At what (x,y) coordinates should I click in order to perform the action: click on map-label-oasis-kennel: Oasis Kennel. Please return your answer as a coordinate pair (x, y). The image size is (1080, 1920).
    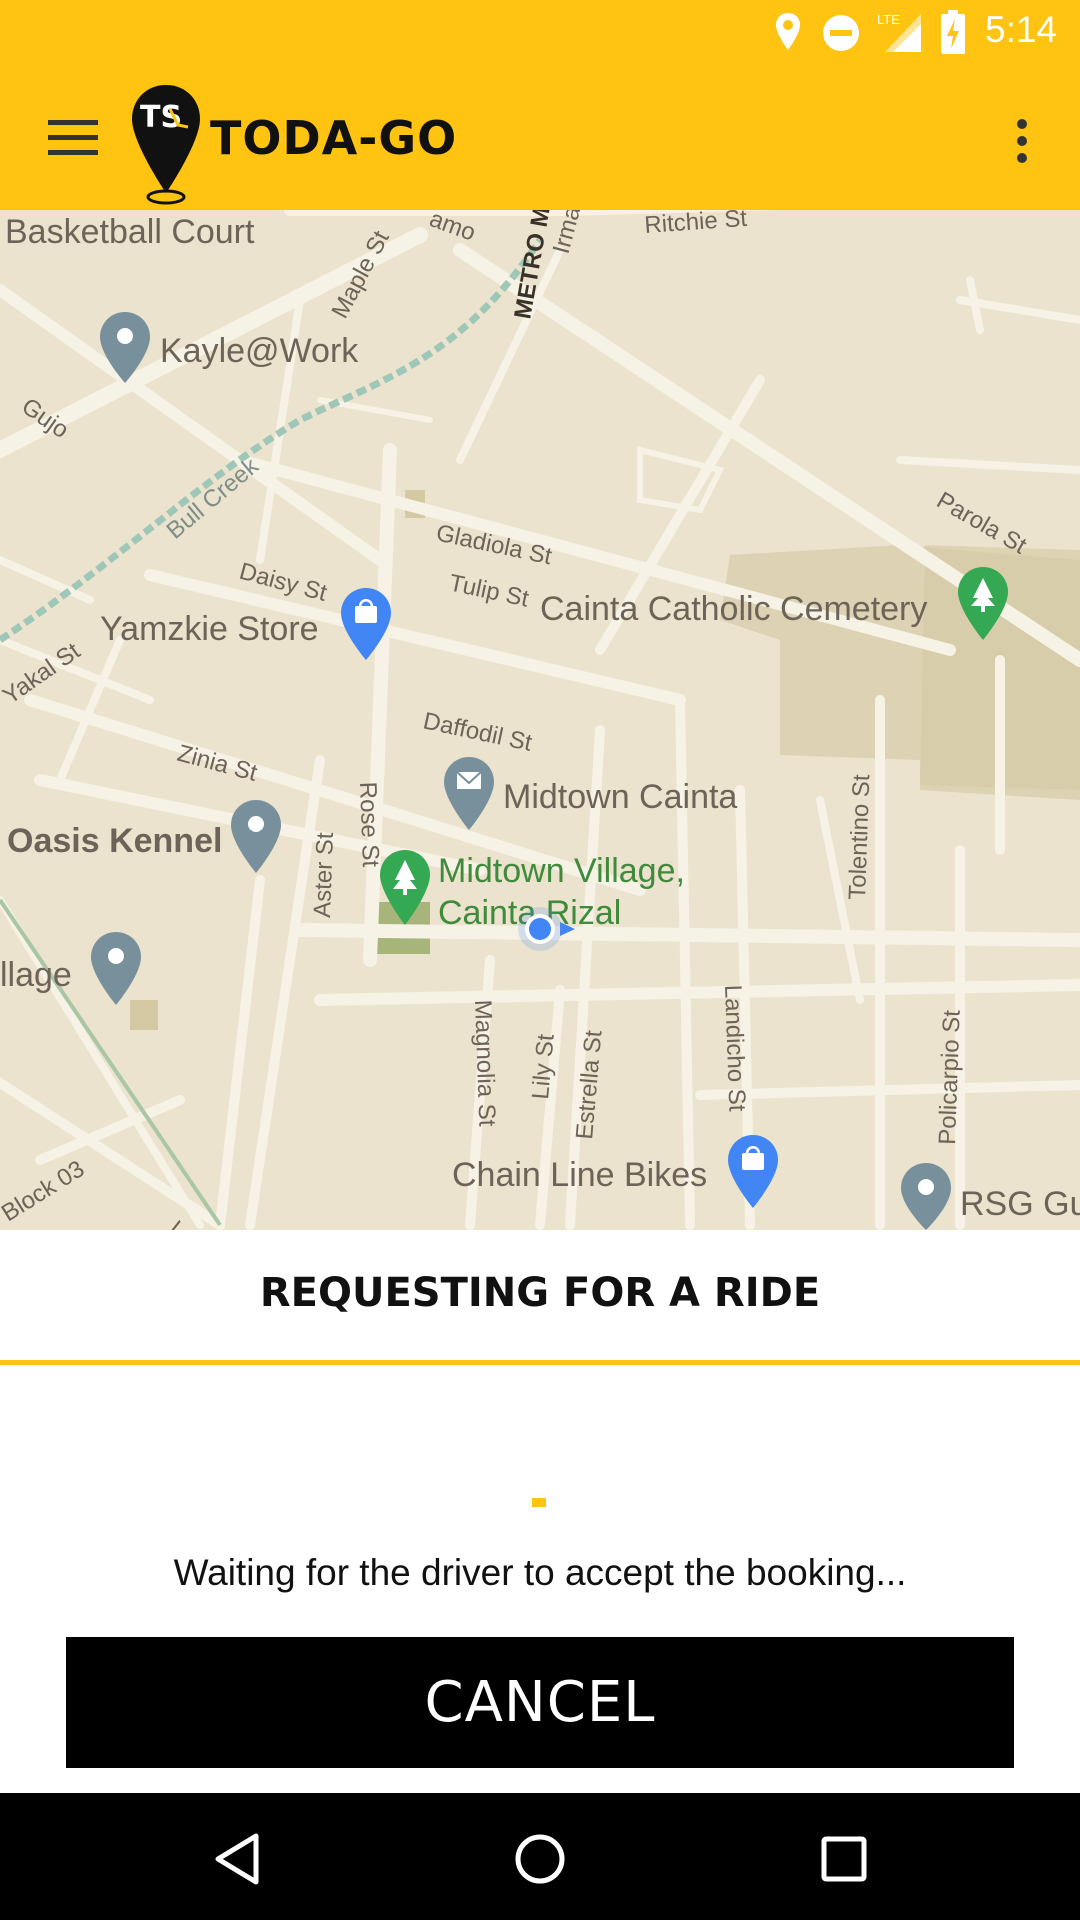
    Looking at the image, I should click on (114, 841).